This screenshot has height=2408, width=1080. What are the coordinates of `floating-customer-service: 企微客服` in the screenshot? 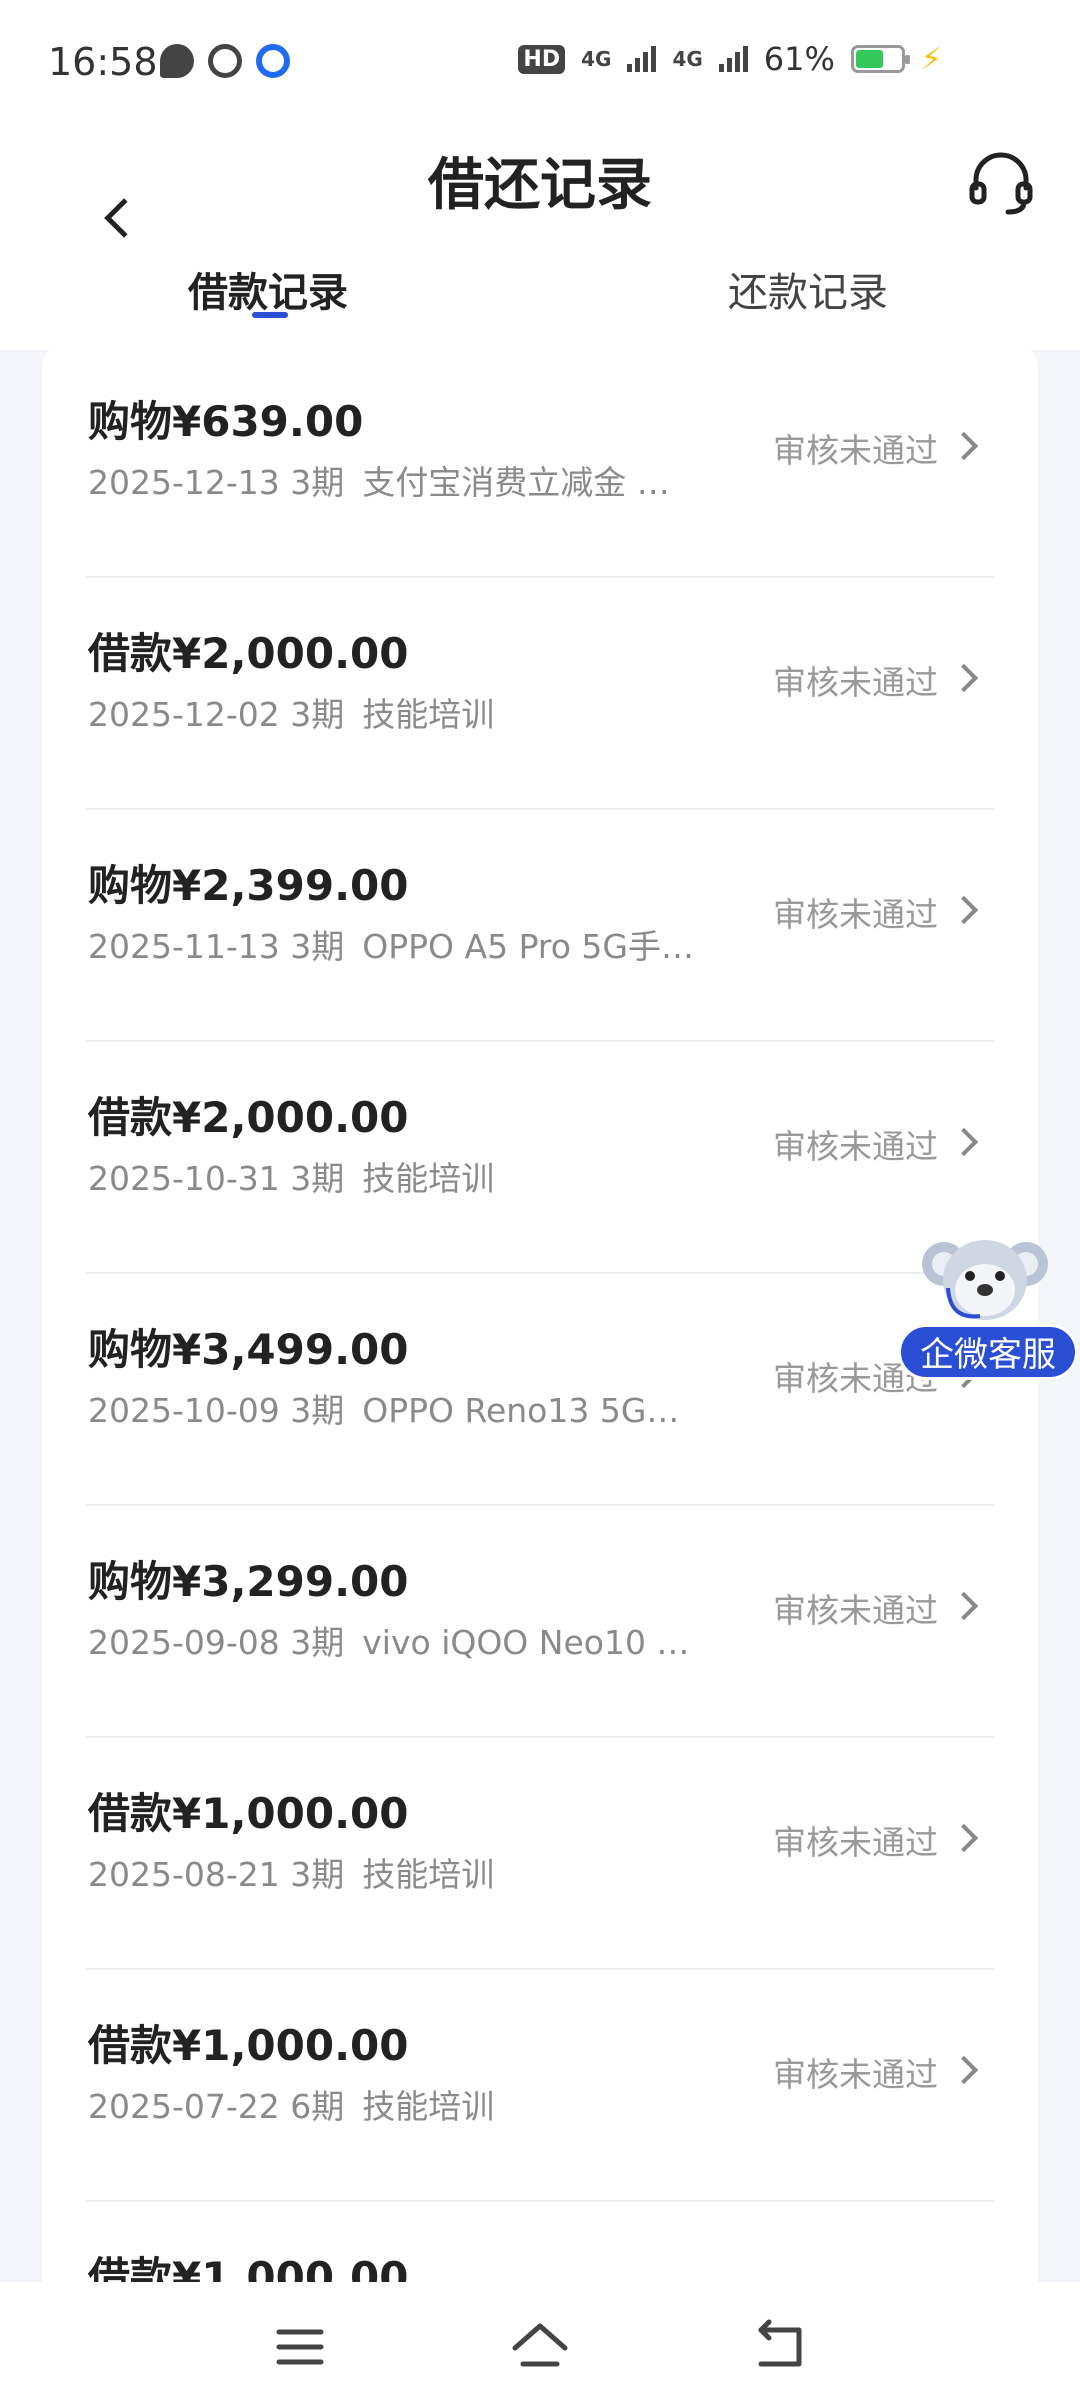 It's located at (989, 1304).